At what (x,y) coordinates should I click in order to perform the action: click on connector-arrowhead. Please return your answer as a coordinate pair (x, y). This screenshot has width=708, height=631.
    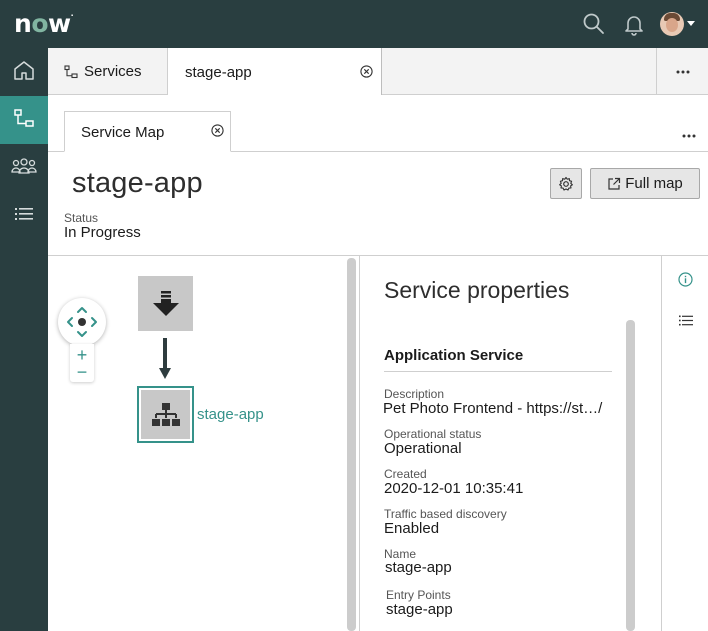
    Looking at the image, I should click on (165, 373).